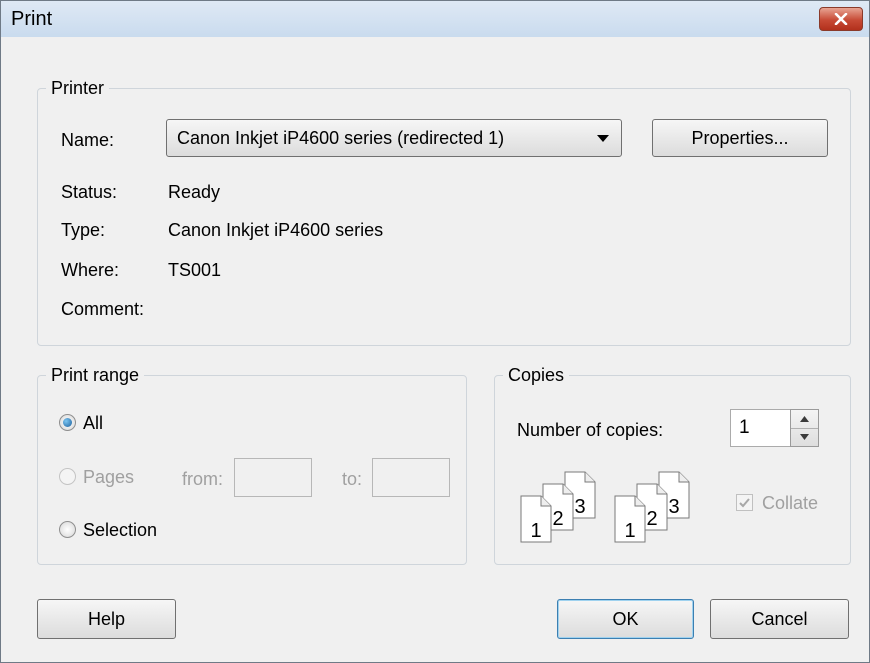 The height and width of the screenshot is (663, 870). What do you see at coordinates (536, 375) in the screenshot?
I see `copies-group-label: Copies` at bounding box center [536, 375].